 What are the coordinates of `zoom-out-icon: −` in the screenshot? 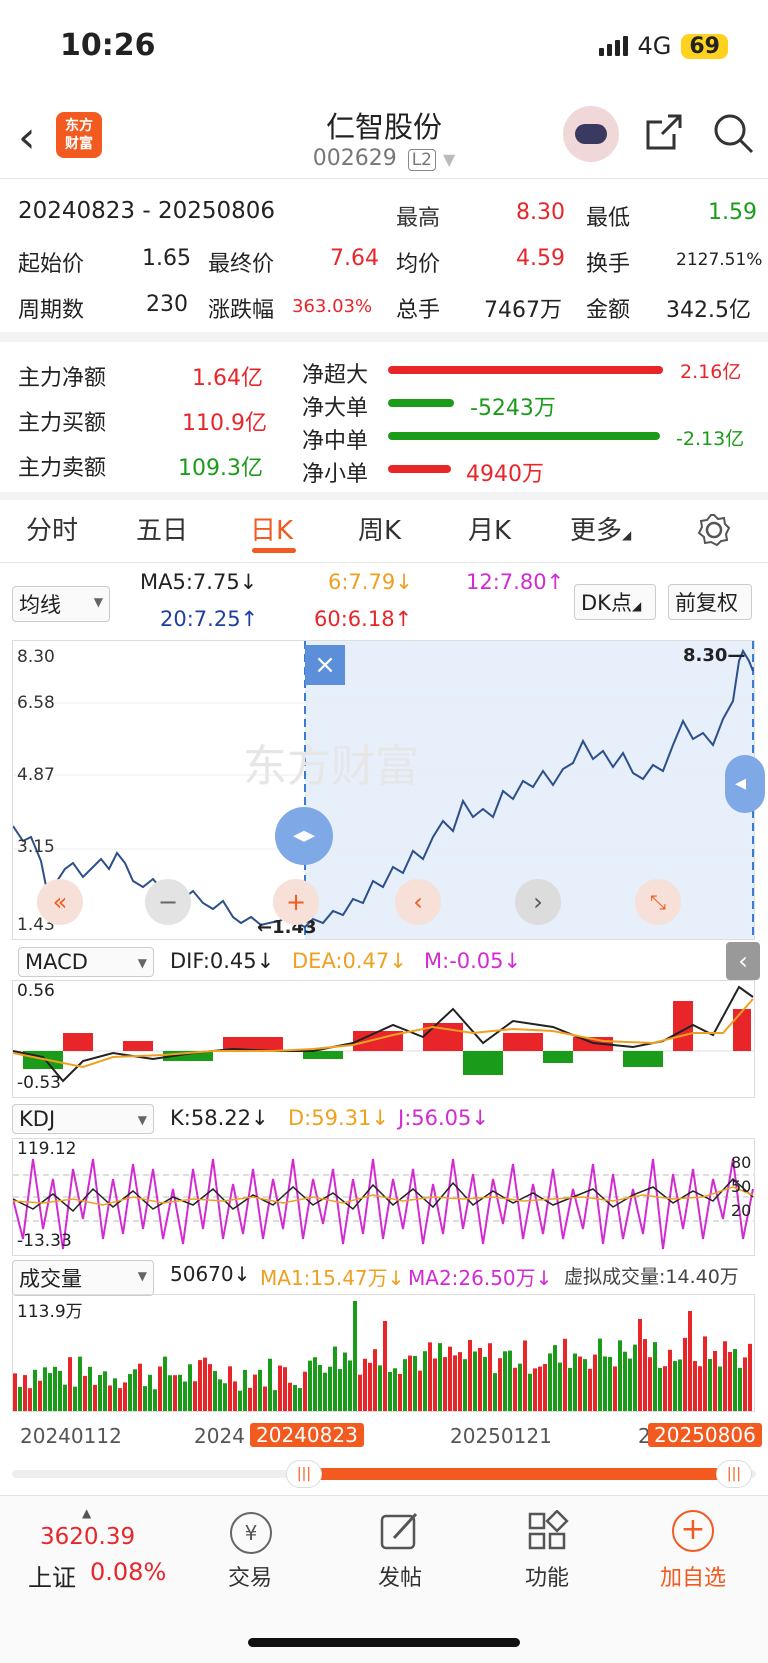 It's located at (168, 902).